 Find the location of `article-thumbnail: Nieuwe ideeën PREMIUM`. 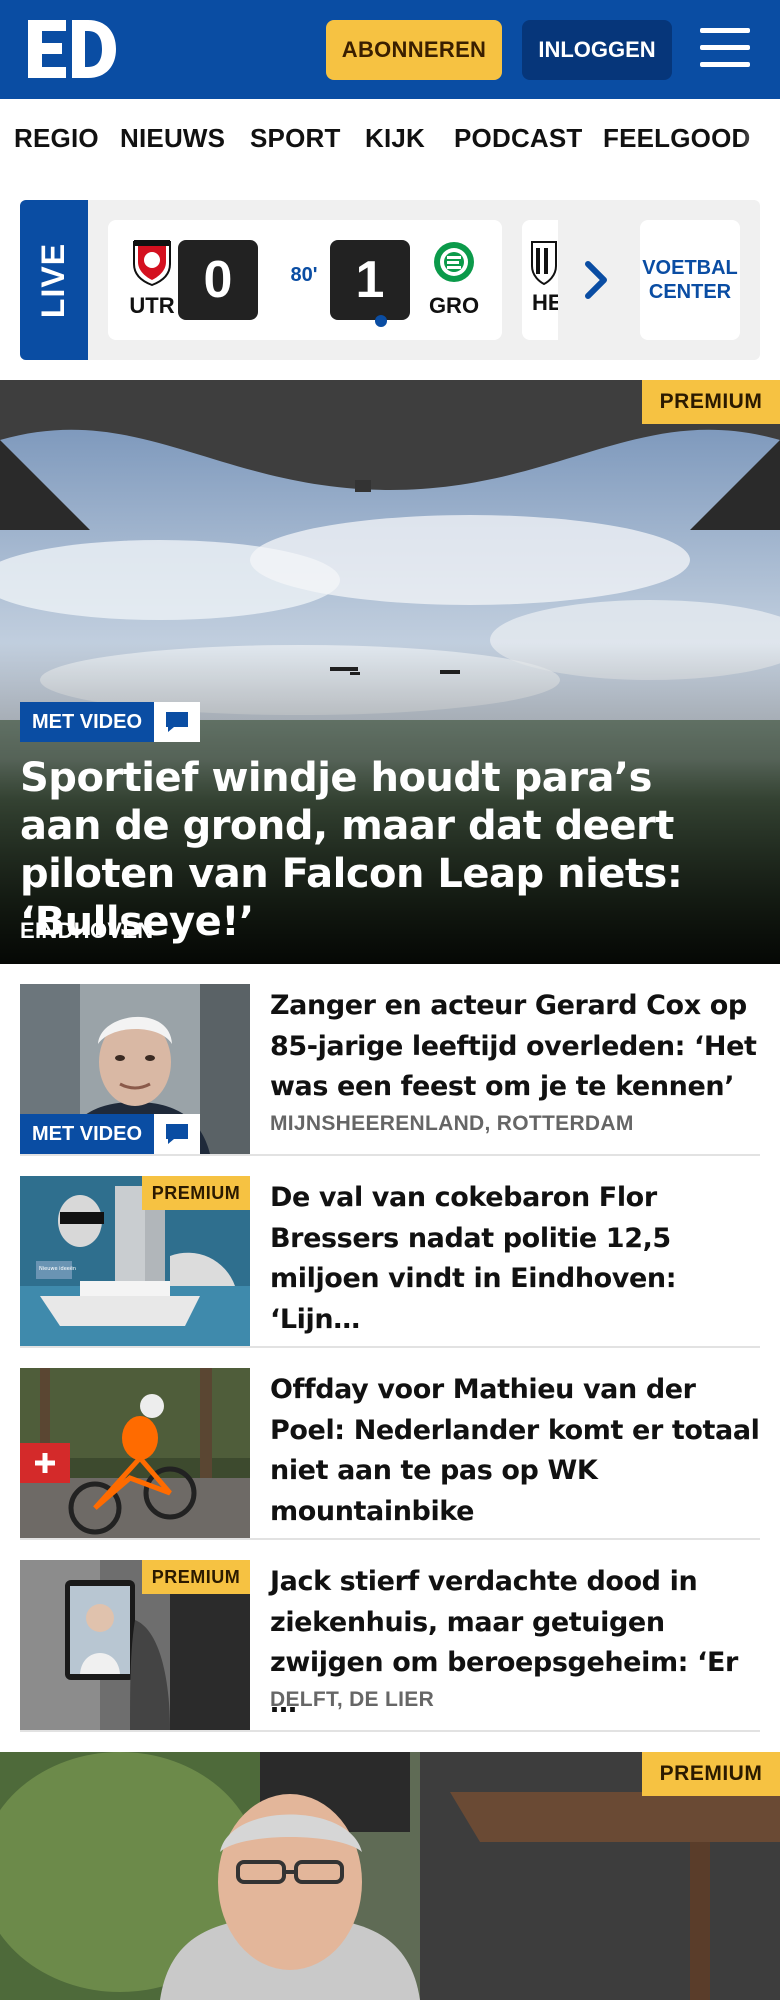

article-thumbnail: Nieuwe ideeën PREMIUM is located at coordinates (135, 1261).